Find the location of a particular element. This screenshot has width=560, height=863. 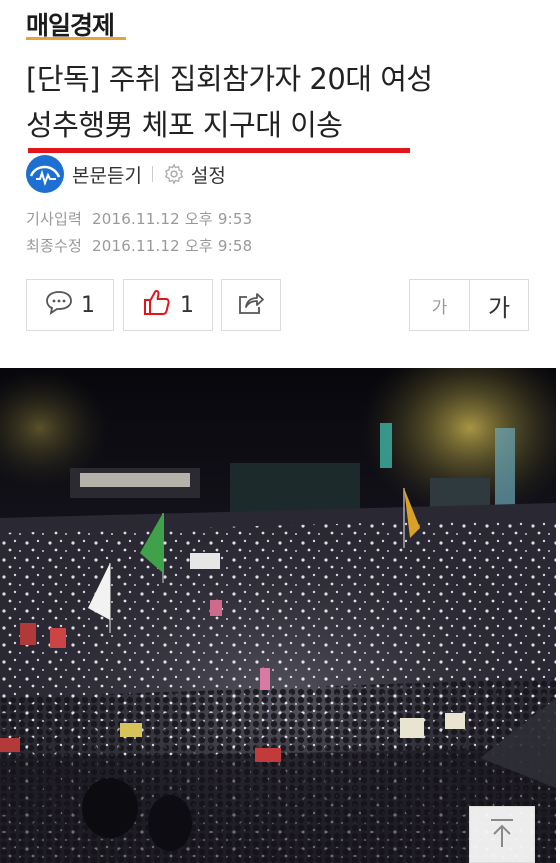

headline-red-rule is located at coordinates (219, 150).